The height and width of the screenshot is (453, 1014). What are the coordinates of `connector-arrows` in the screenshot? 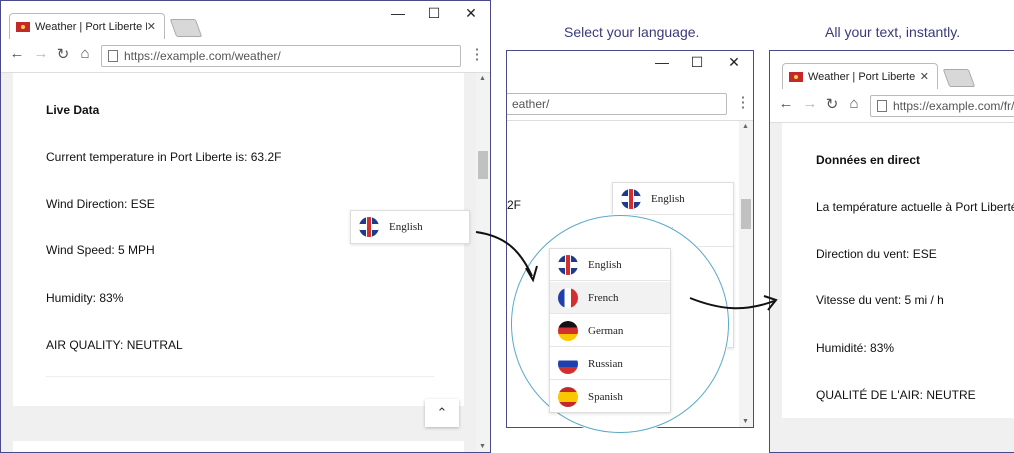 It's located at (626, 271).